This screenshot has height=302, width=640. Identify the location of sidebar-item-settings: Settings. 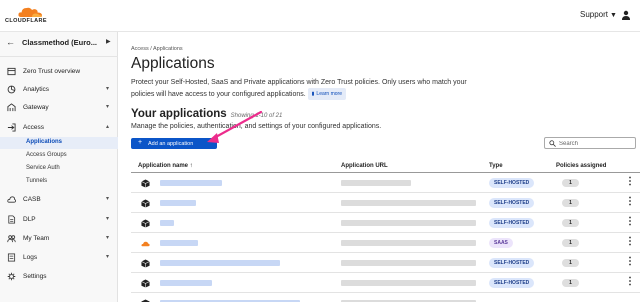
(59, 277).